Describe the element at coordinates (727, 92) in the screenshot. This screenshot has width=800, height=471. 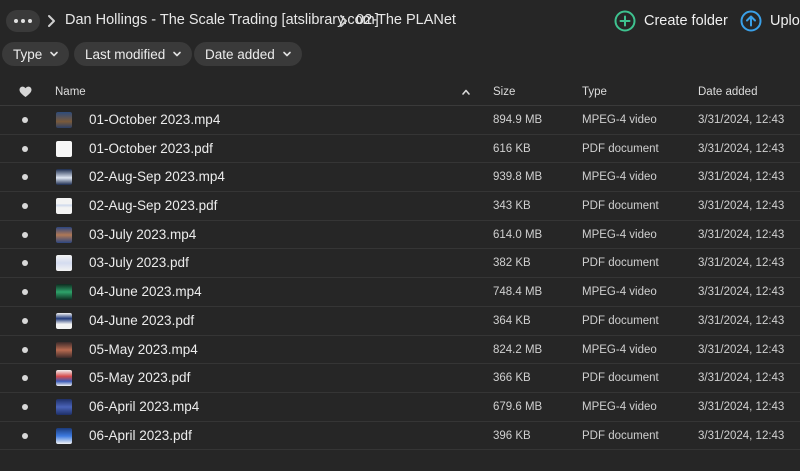
I see `column-header-date-added: Date added` at that location.